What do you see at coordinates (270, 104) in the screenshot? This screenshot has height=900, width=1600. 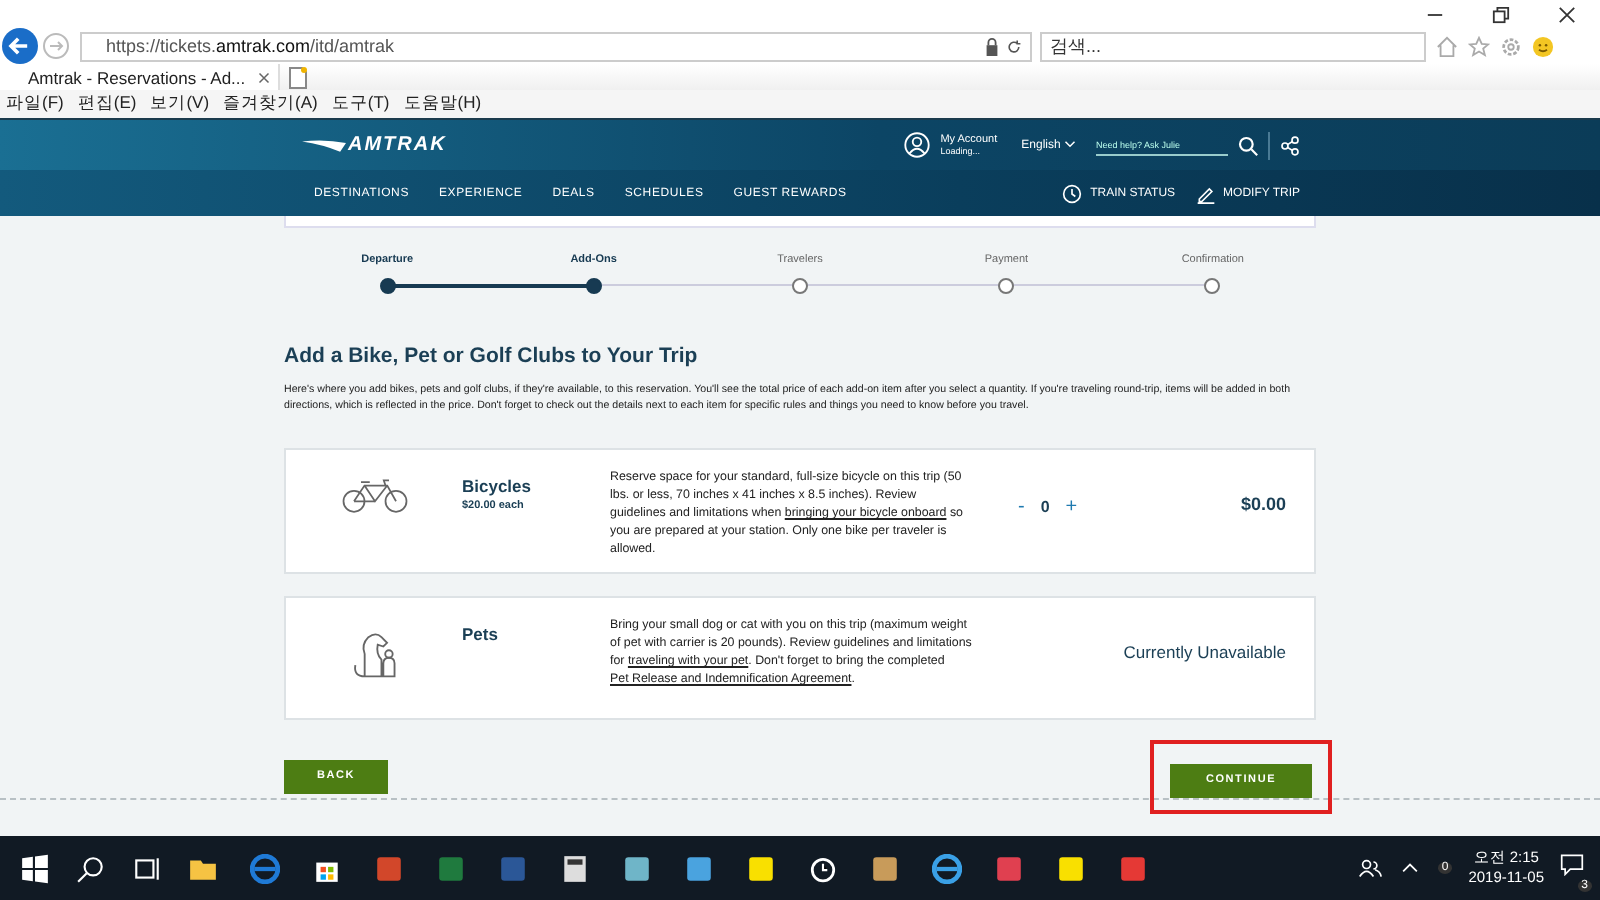 I see `menu-item: 즐겨찾기(A)` at bounding box center [270, 104].